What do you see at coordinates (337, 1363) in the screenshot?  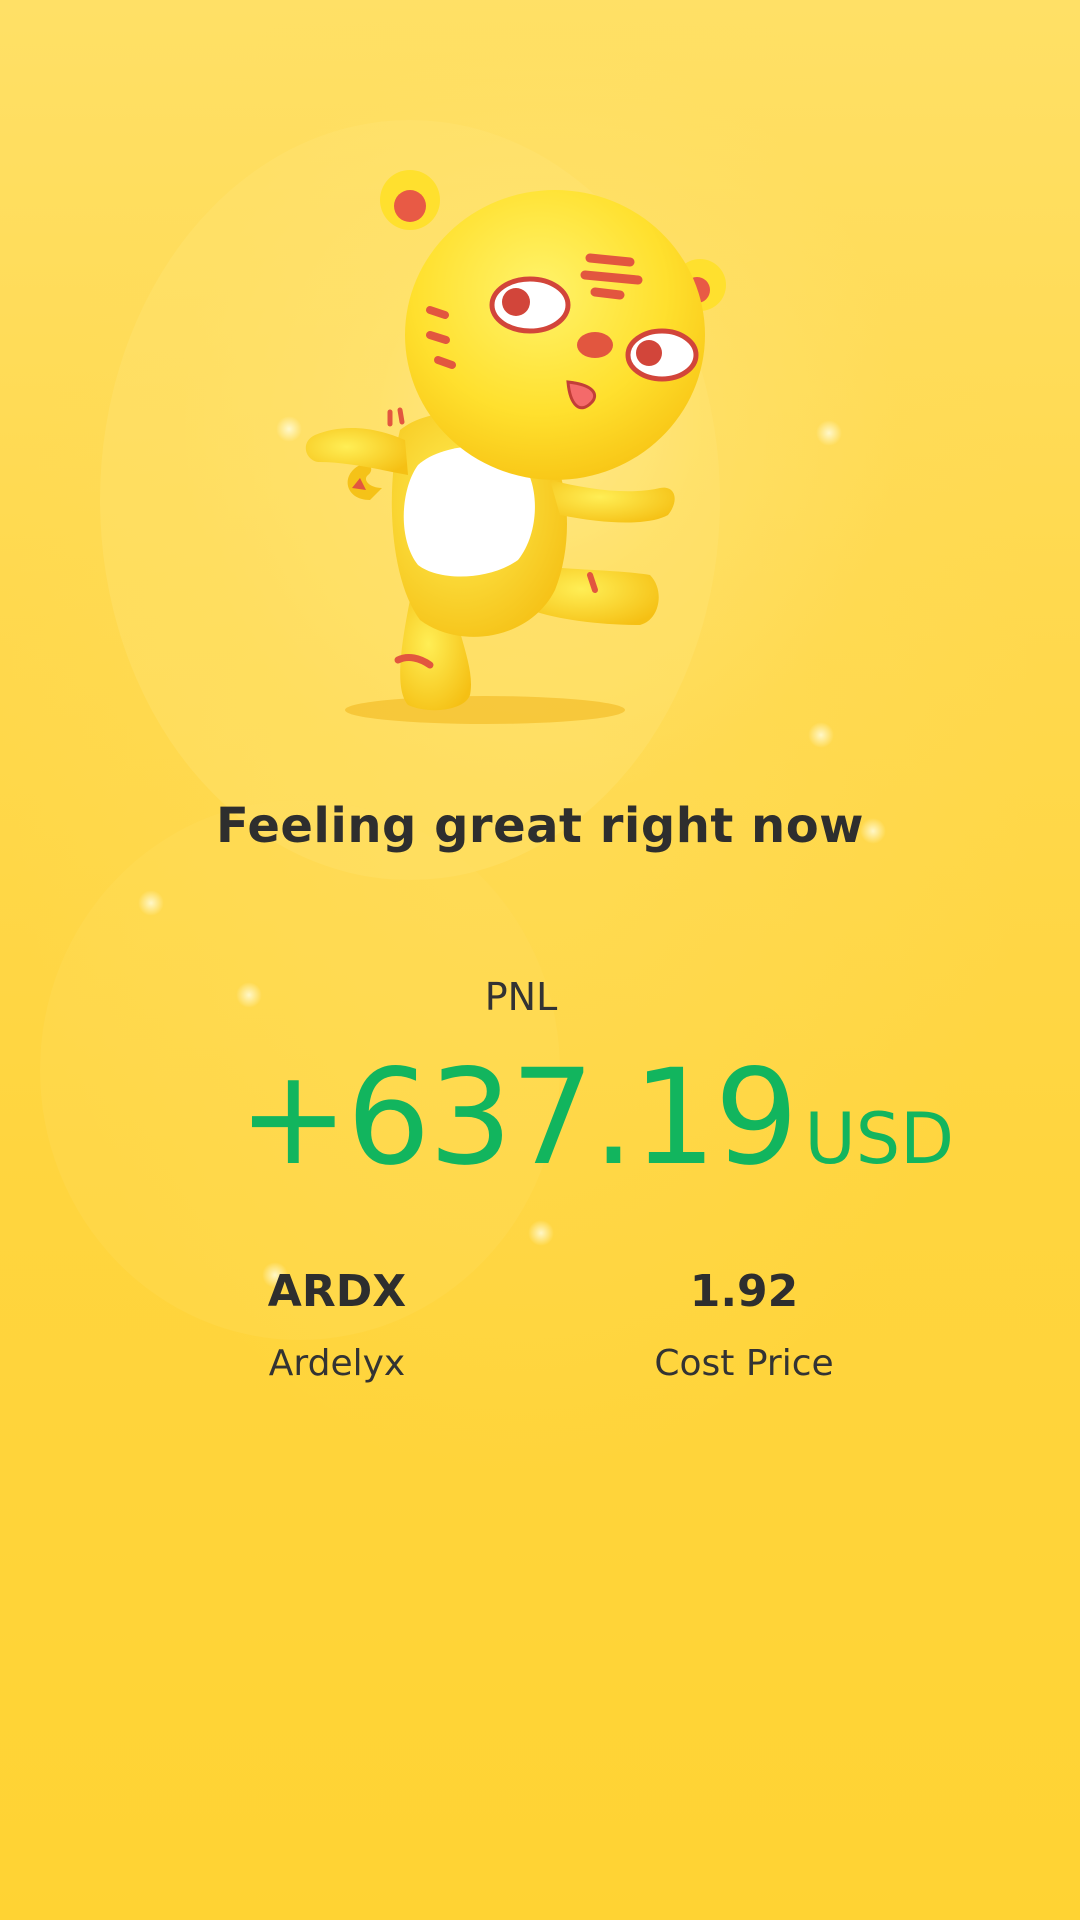 I see `stock-name: Ardelyx` at bounding box center [337, 1363].